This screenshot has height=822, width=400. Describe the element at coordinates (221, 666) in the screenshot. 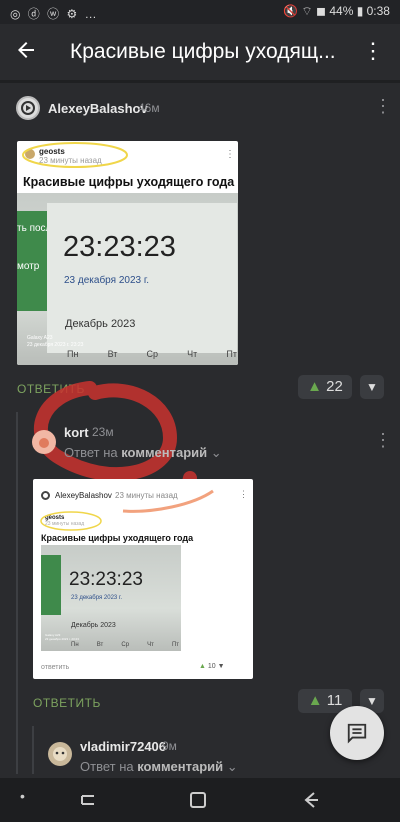

I see `quoted-downvote-icon: ▼` at that location.